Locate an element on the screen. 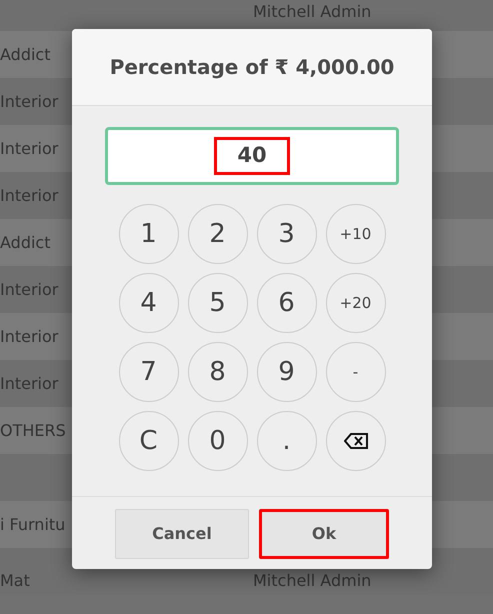 This screenshot has width=493, height=614. input-field: 40 is located at coordinates (252, 156).